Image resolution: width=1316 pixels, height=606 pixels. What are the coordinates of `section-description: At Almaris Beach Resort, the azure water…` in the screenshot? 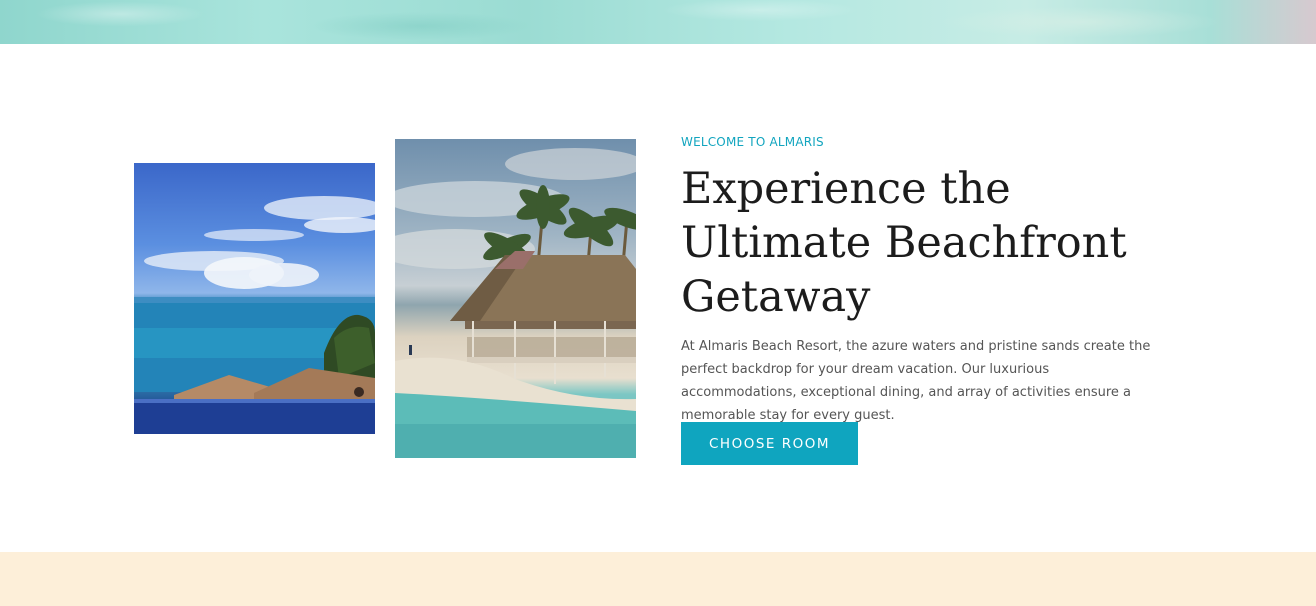 It's located at (916, 381).